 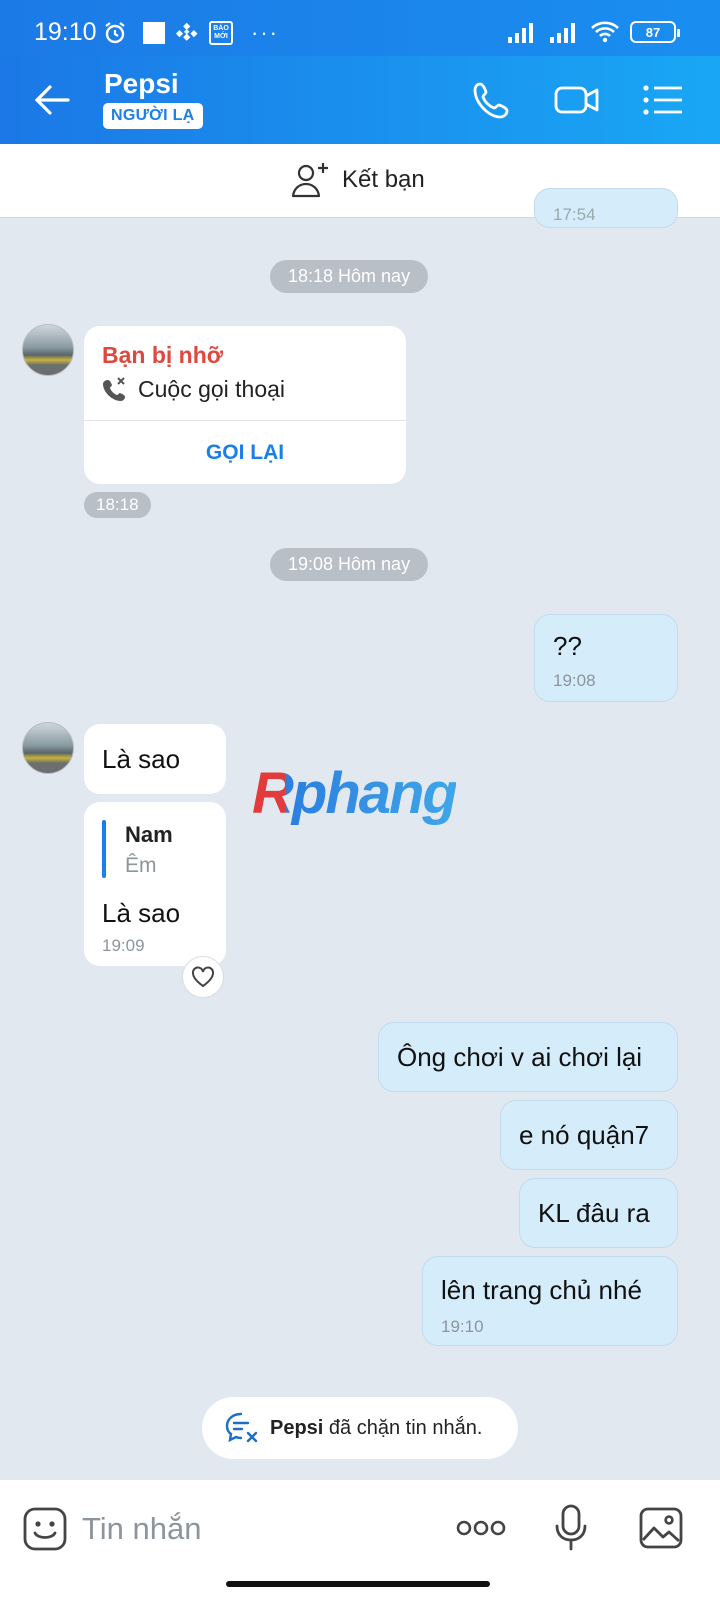 I want to click on message-text: ??, so click(x=567, y=646).